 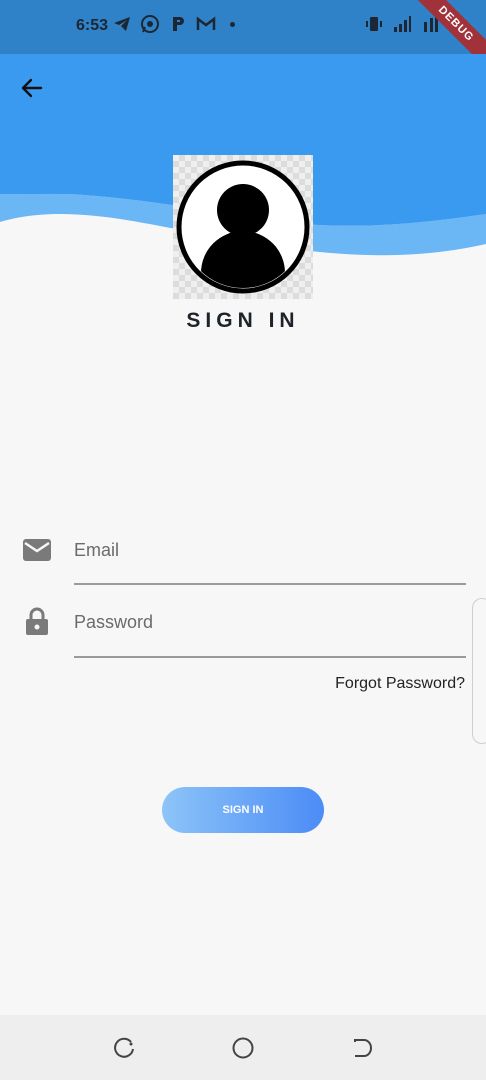 What do you see at coordinates (402, 24) in the screenshot?
I see `signal-icon` at bounding box center [402, 24].